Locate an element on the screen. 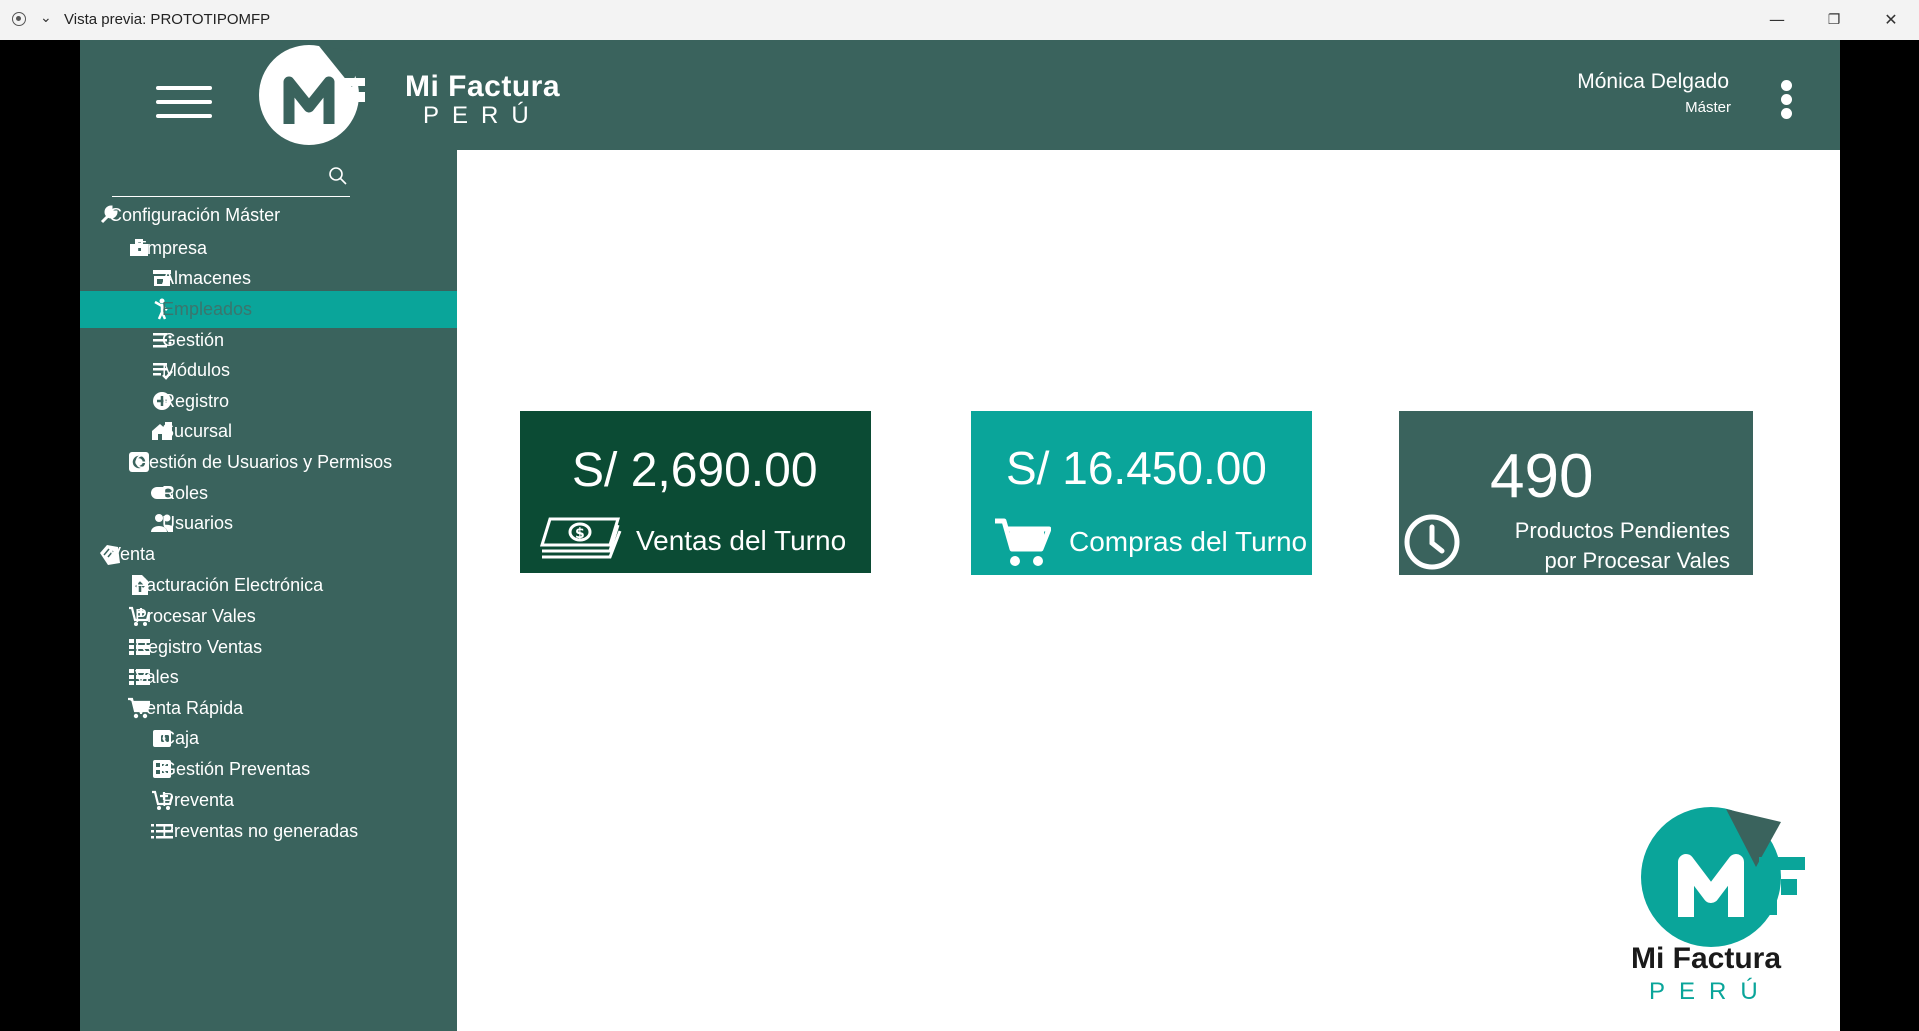  sidebar-item-label: Vales is located at coordinates (157, 677).